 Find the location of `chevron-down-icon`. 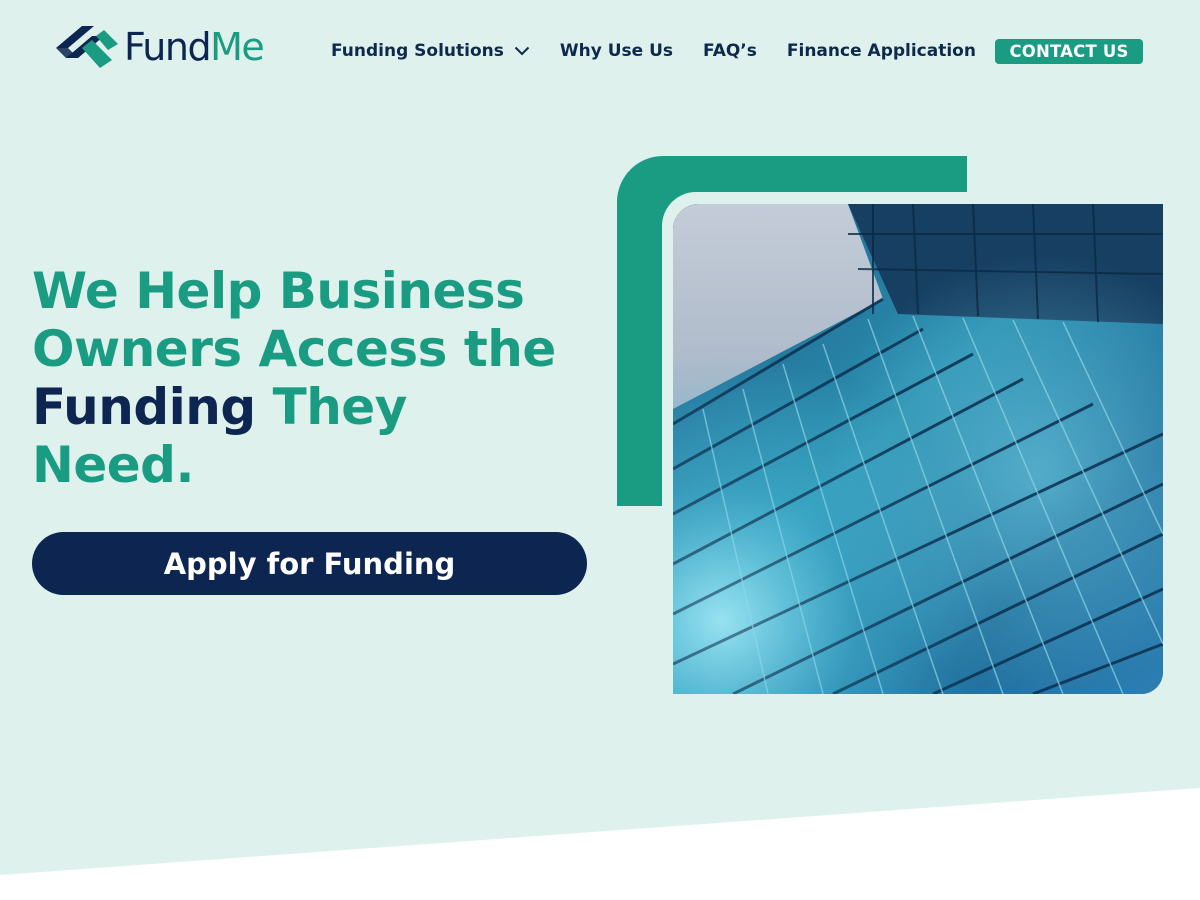

chevron-down-icon is located at coordinates (522, 51).